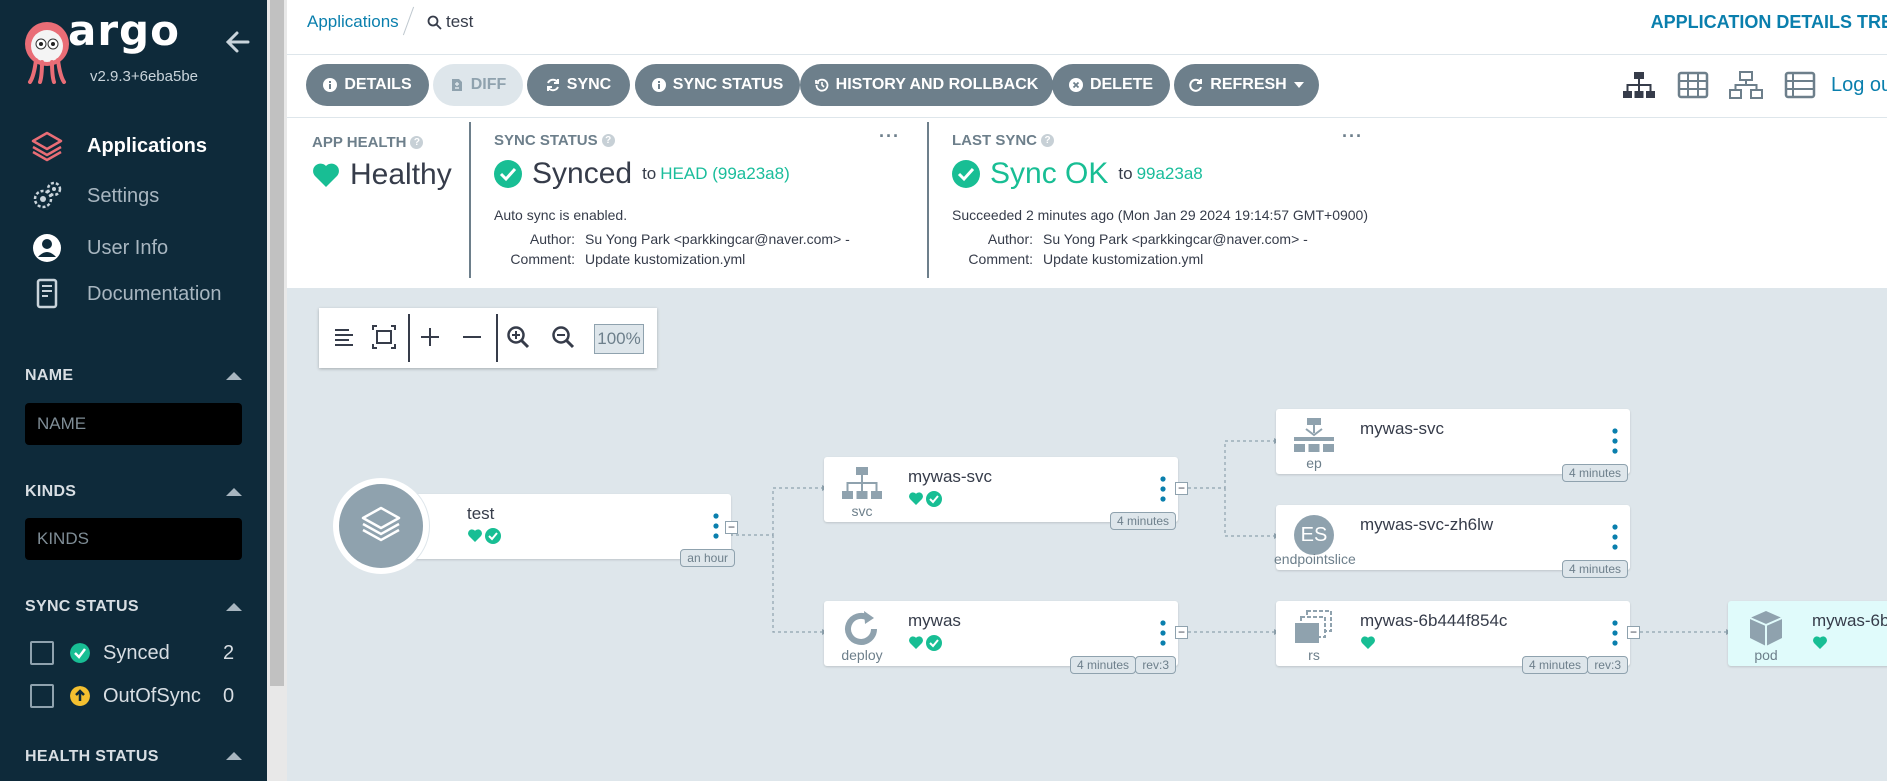  Describe the element at coordinates (1001, 493) in the screenshot. I see `node-svc-mywas-svc: svc mywas-svc 4 minutes` at that location.